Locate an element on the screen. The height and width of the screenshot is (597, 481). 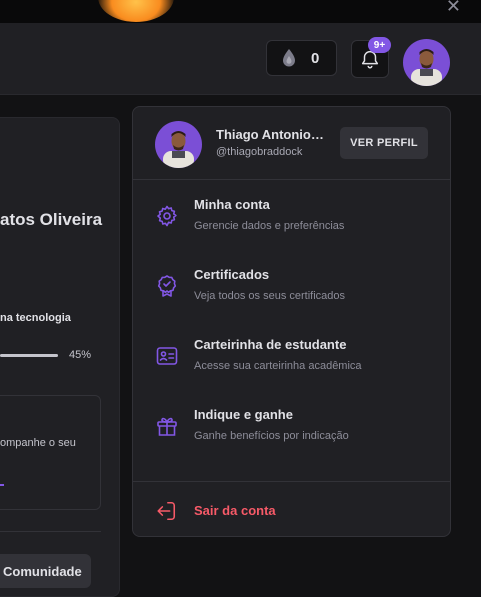
notification-badge: 9+ is located at coordinates (379, 45).